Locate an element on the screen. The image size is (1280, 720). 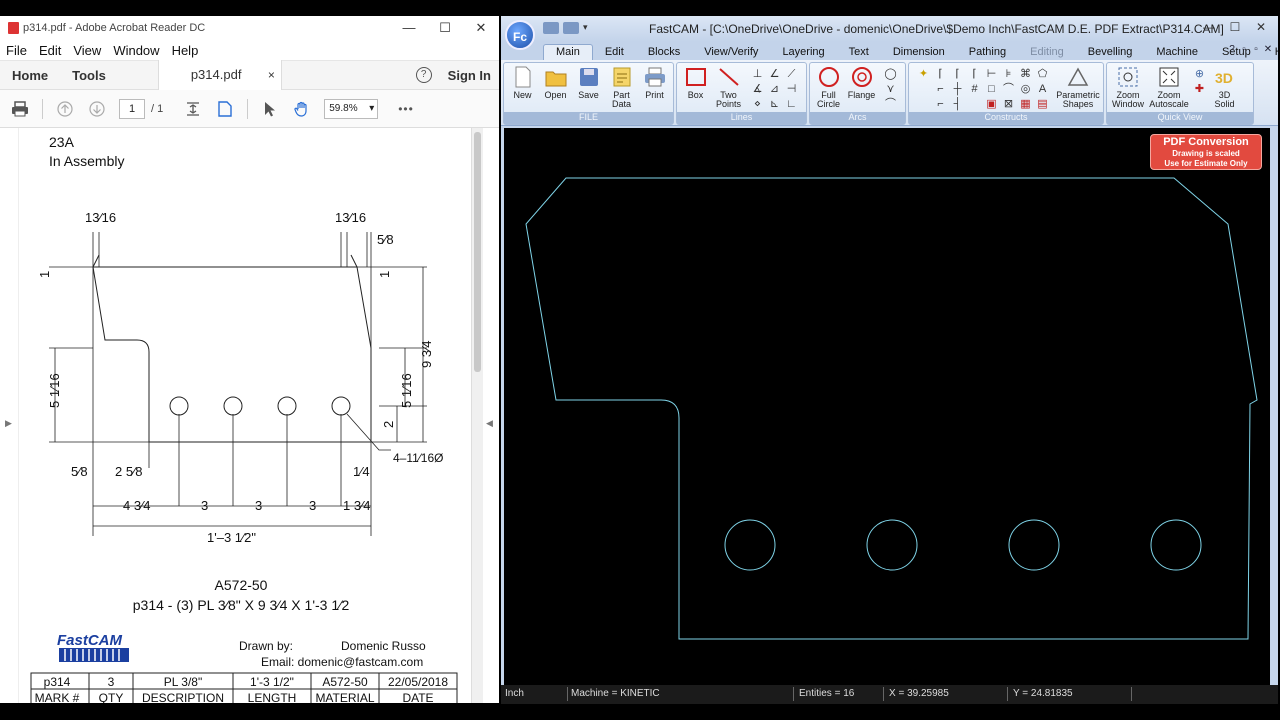
construct-tool-icon: □ is located at coordinates (991, 89).